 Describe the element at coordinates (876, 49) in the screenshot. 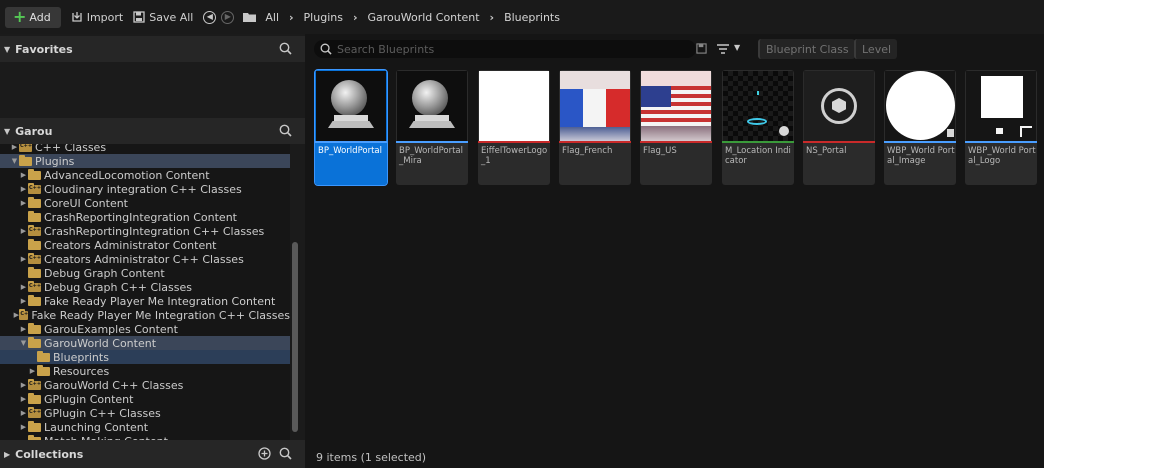

I see `filter-level: Level` at that location.